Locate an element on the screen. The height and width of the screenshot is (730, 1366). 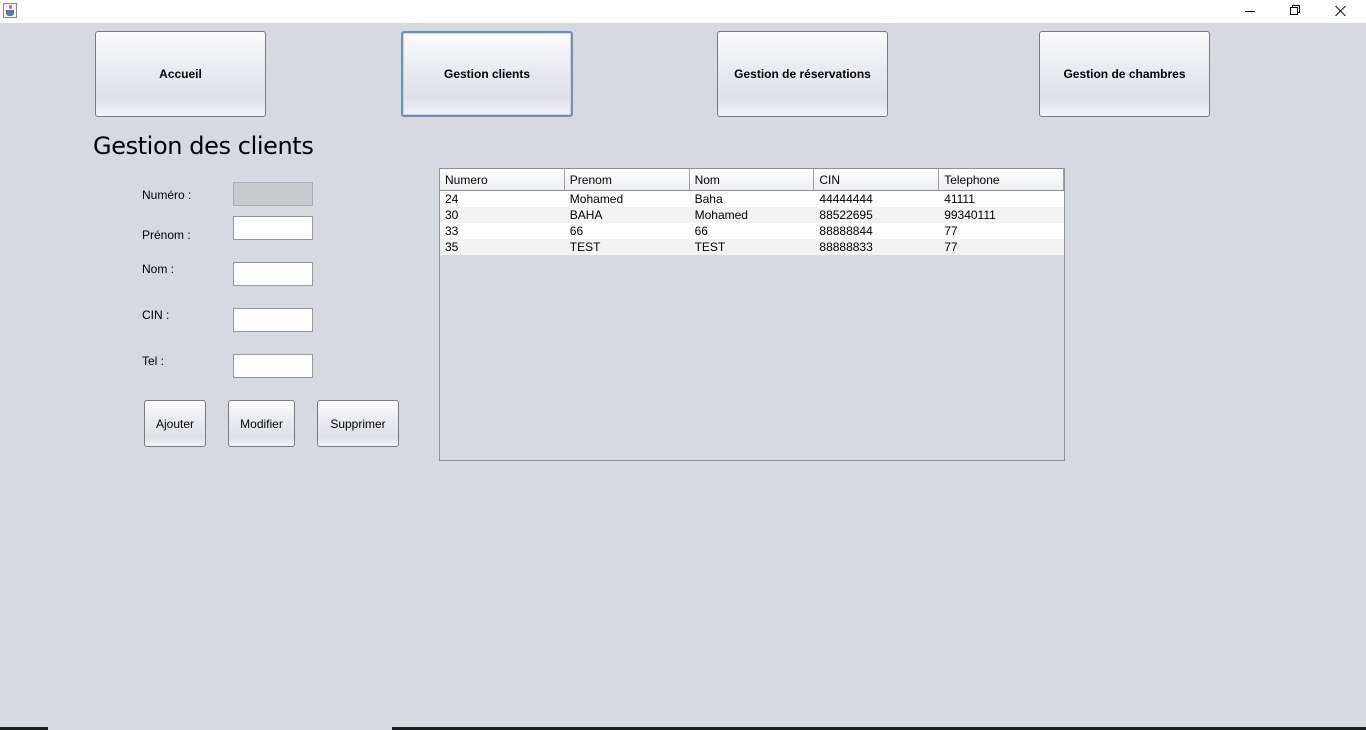
modifier-button: Modifier is located at coordinates (261, 423).